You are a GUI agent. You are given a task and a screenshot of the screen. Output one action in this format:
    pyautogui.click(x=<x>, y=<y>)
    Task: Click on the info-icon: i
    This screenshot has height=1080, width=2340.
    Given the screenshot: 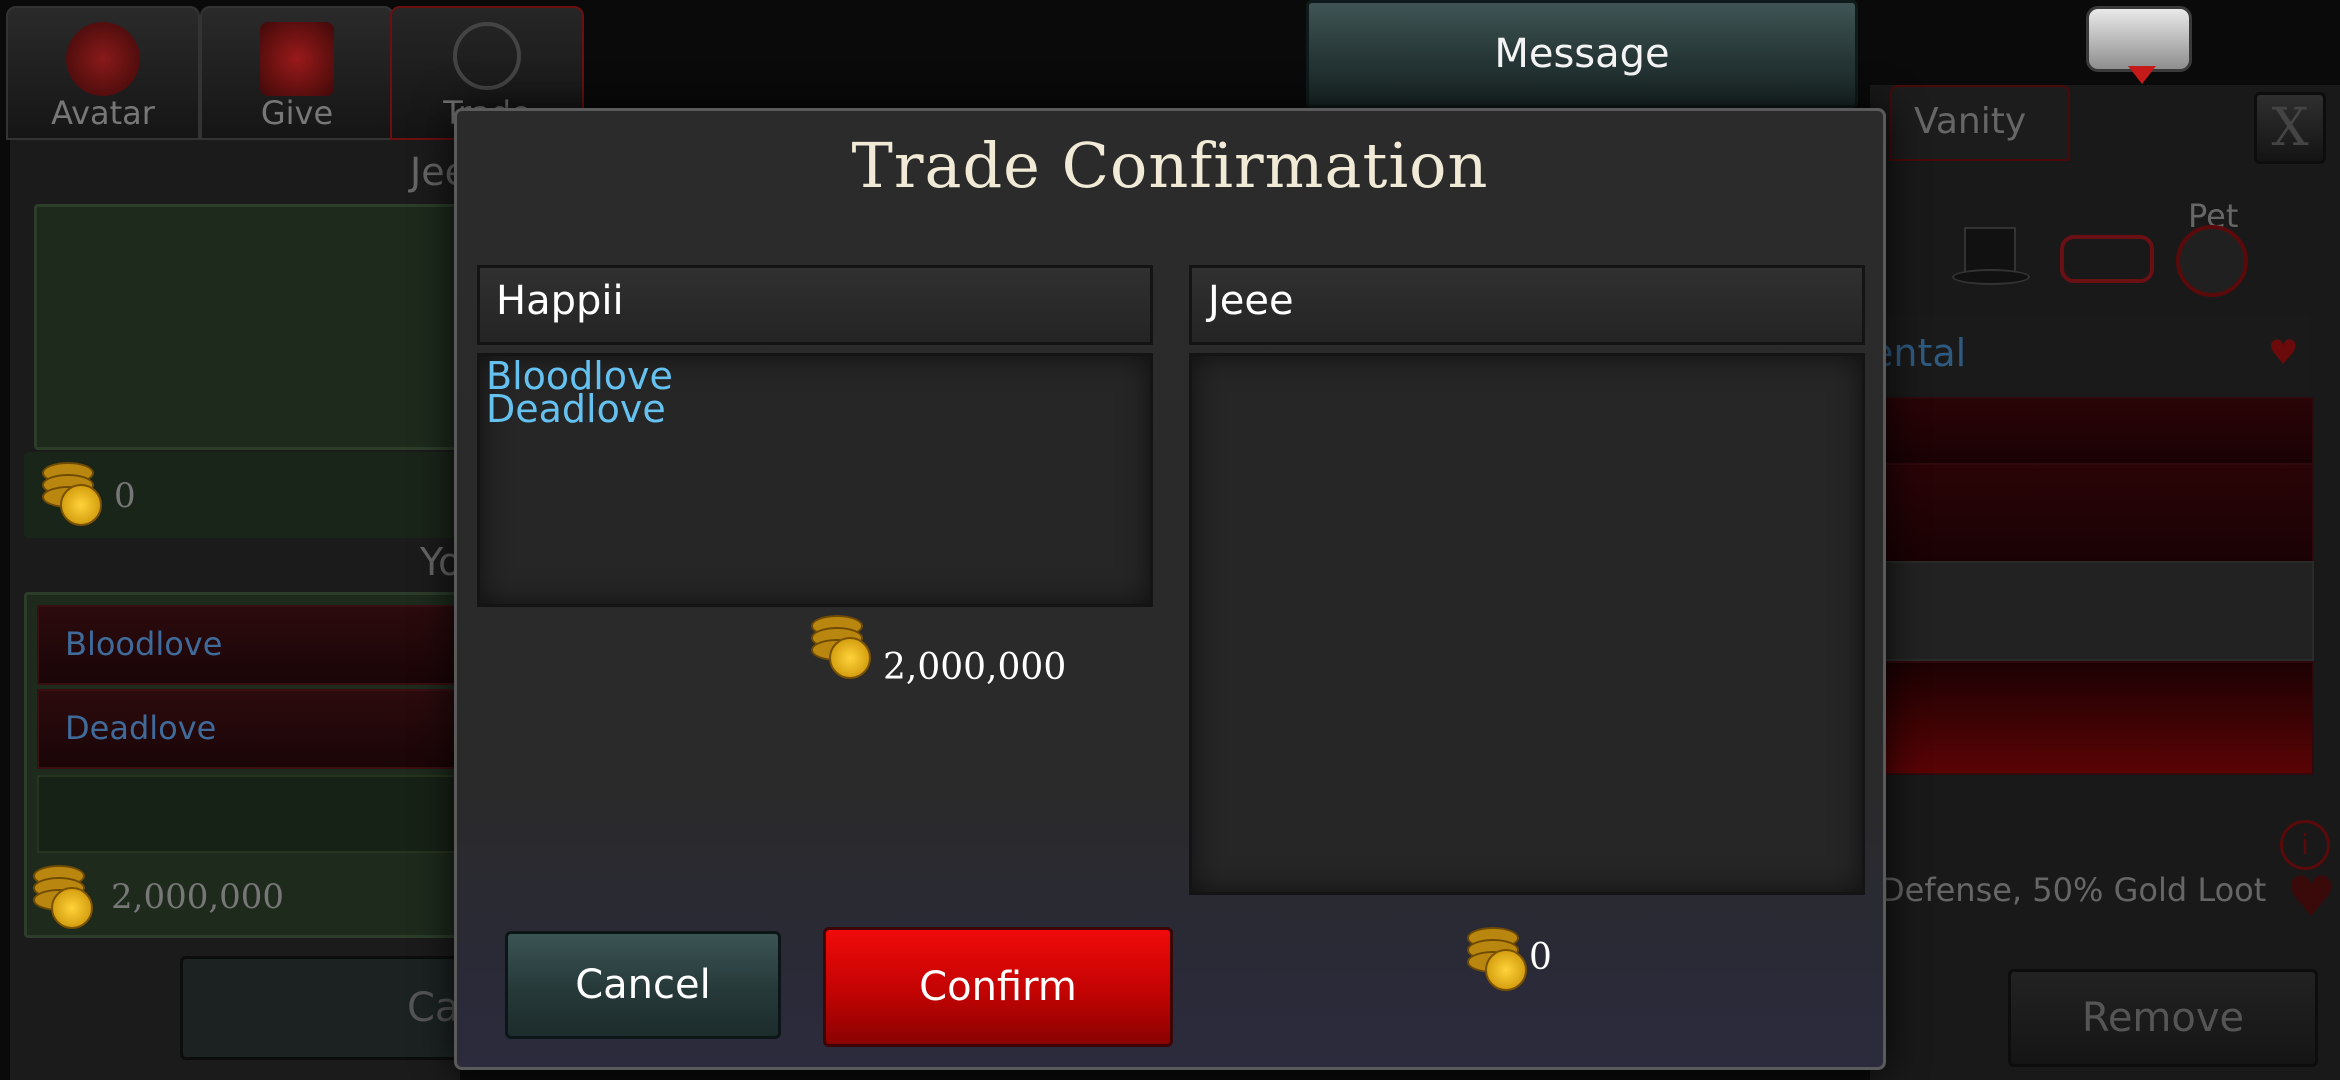 What is the action you would take?
    pyautogui.click(x=2305, y=845)
    